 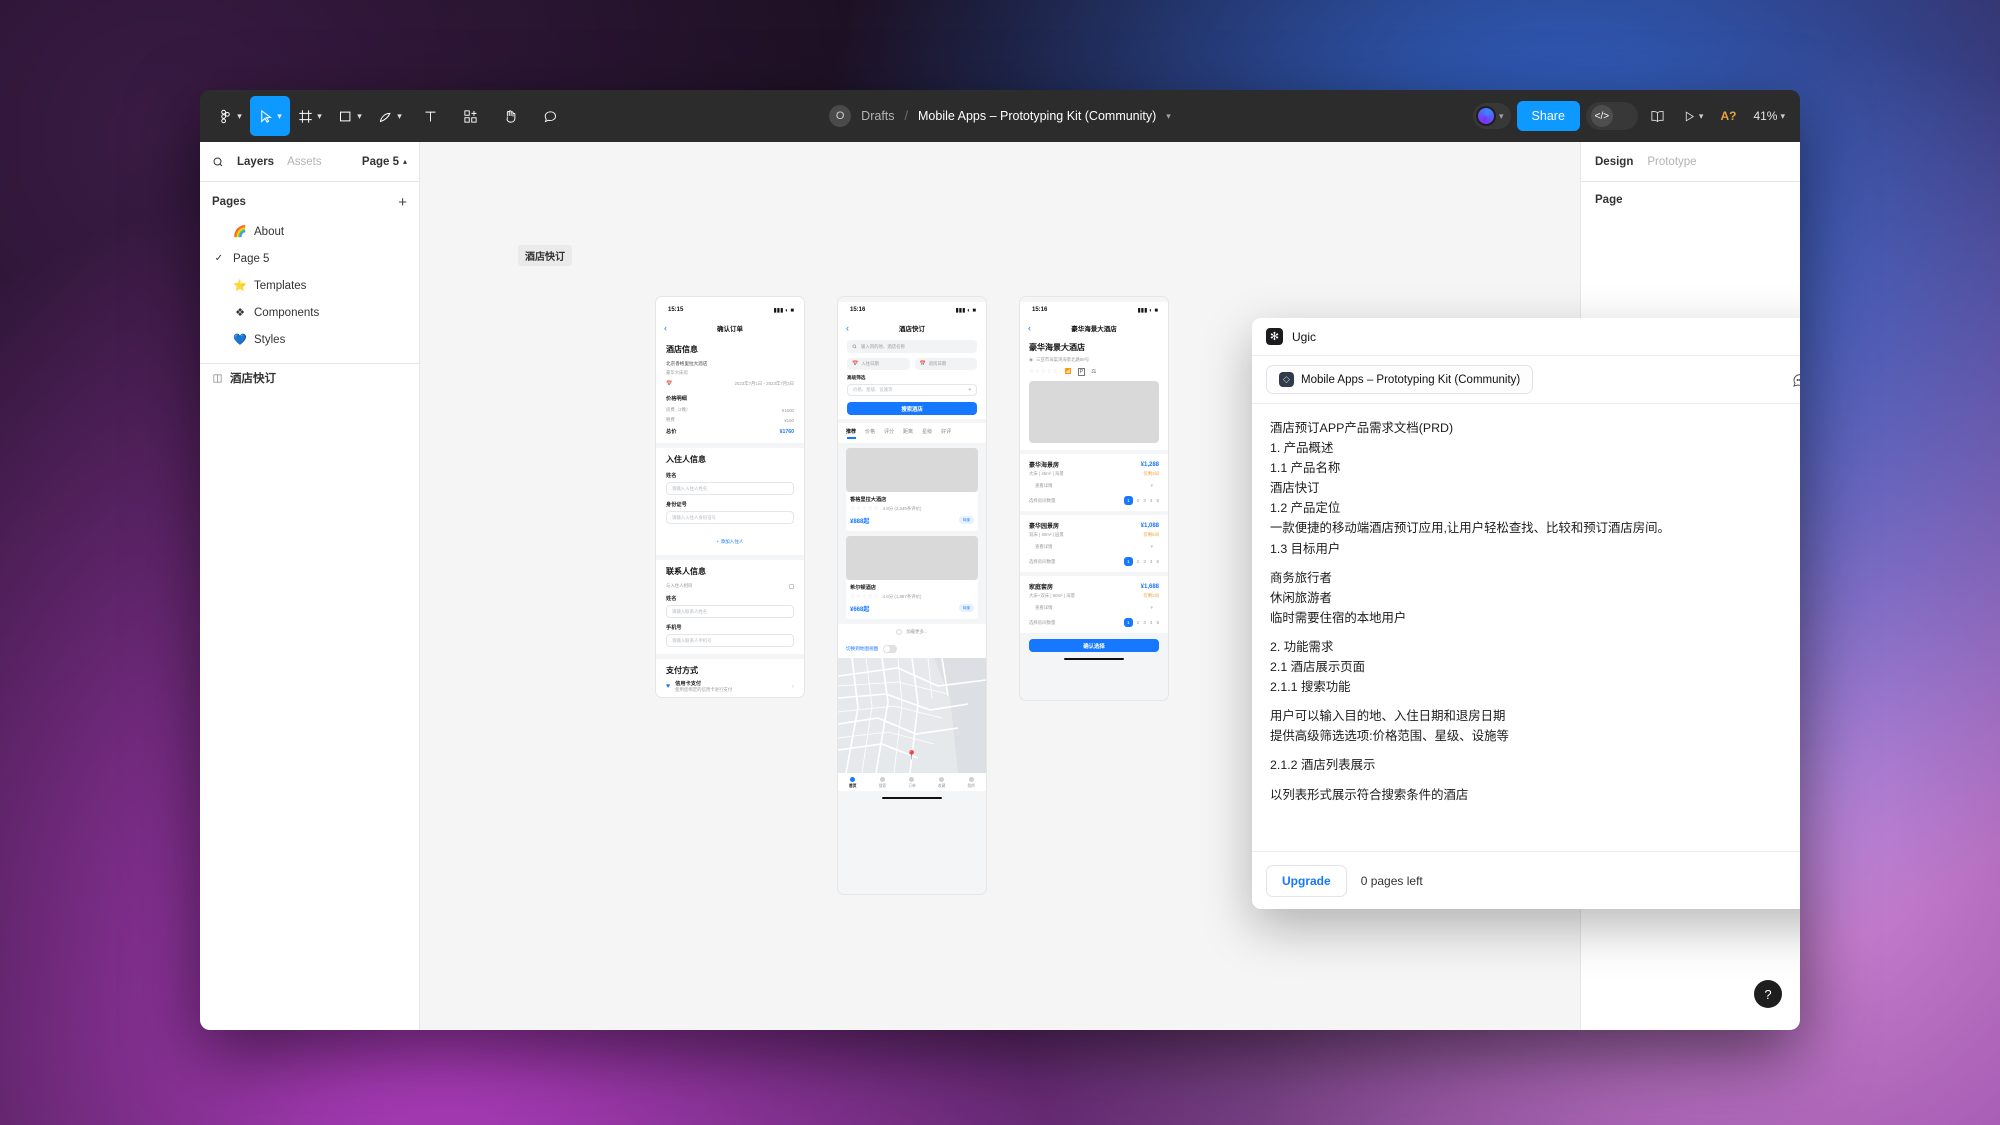 I want to click on dev-mode-toggle: </>, so click(x=1611, y=116).